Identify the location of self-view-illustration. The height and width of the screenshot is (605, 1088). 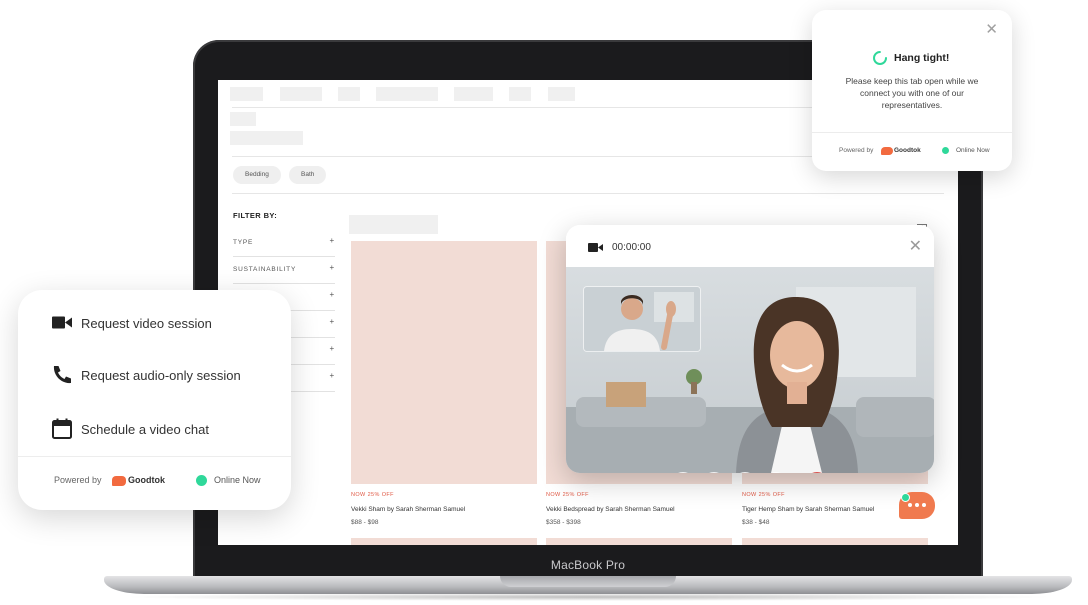
(642, 319).